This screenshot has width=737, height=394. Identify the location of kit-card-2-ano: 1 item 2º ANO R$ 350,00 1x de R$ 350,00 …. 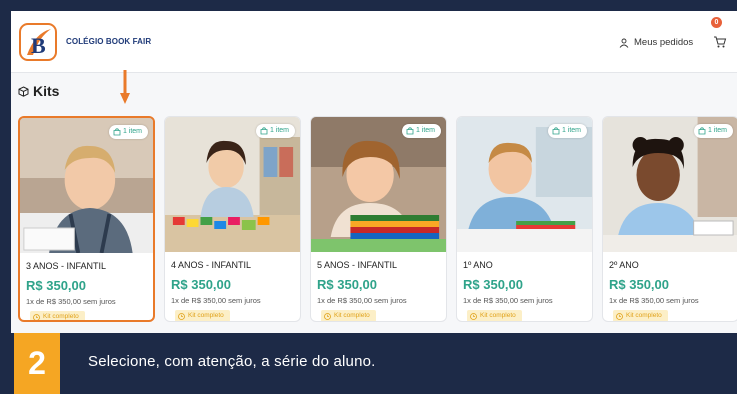
(669, 219).